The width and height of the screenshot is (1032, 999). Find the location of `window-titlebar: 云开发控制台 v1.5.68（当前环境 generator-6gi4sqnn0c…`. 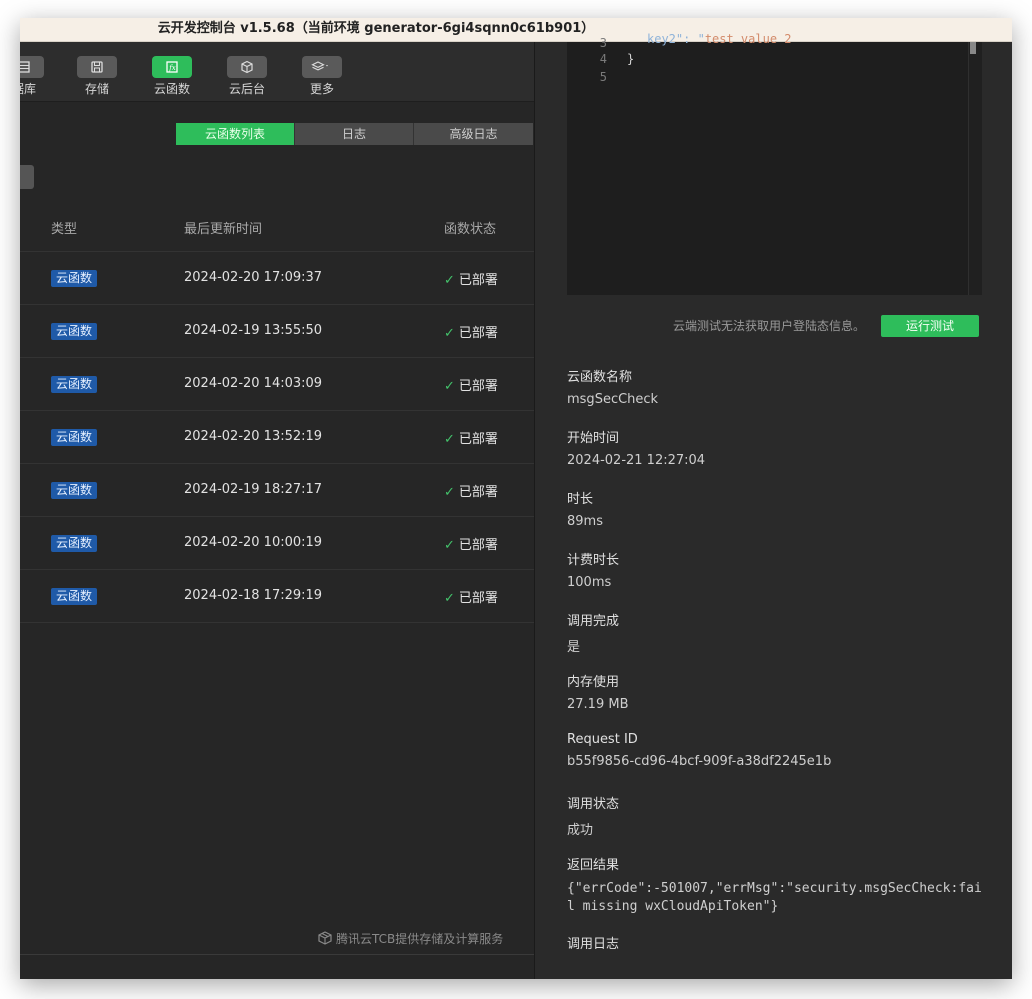

window-titlebar: 云开发控制台 v1.5.68（当前环境 generator-6gi4sqnn0c… is located at coordinates (516, 30).